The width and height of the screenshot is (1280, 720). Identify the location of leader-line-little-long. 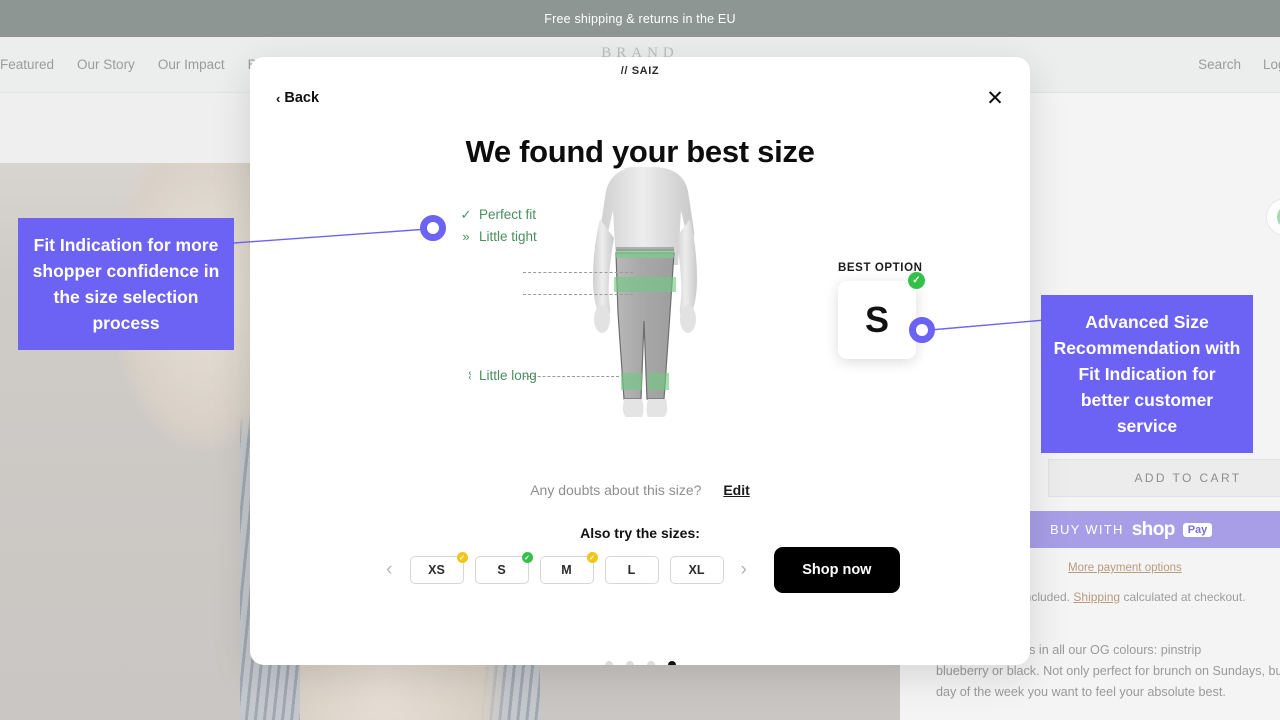
(571, 376).